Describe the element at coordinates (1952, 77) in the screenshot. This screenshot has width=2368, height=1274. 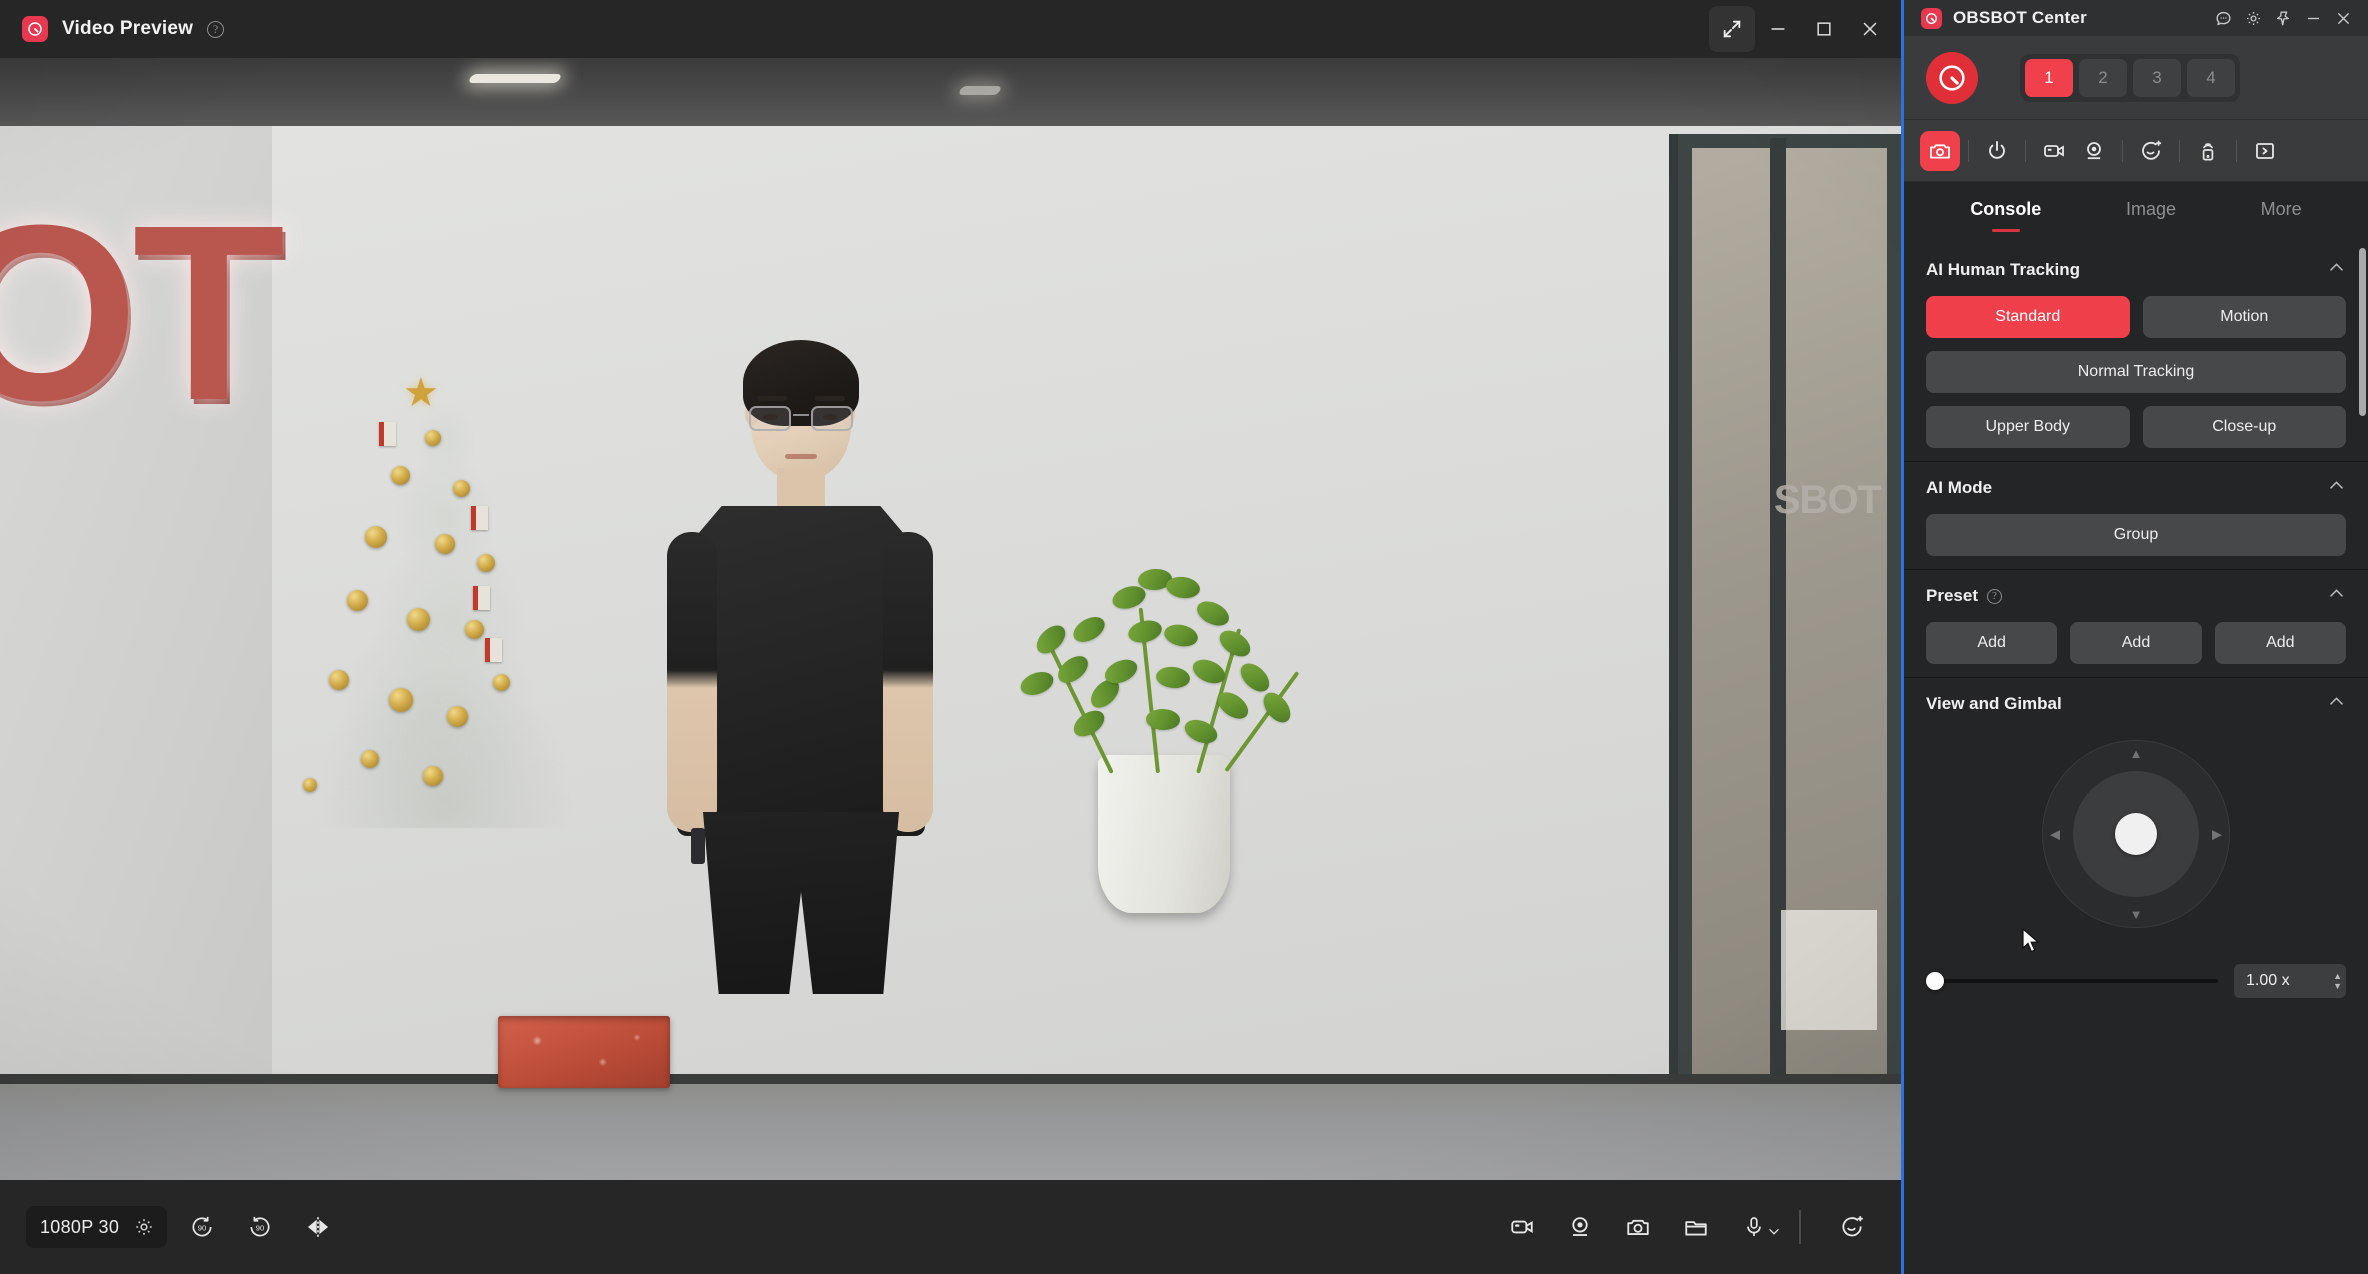
I see `obsbot-device-logo-icon` at that location.